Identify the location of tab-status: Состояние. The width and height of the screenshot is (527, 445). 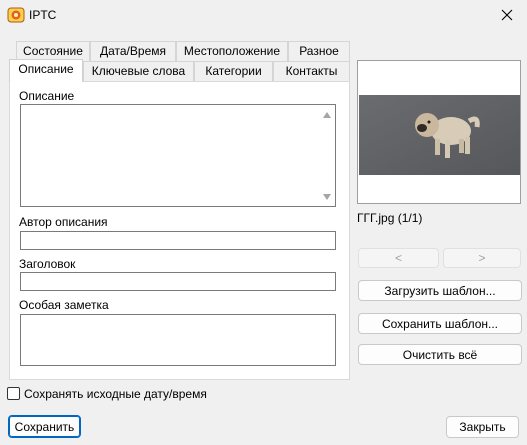
(53, 51).